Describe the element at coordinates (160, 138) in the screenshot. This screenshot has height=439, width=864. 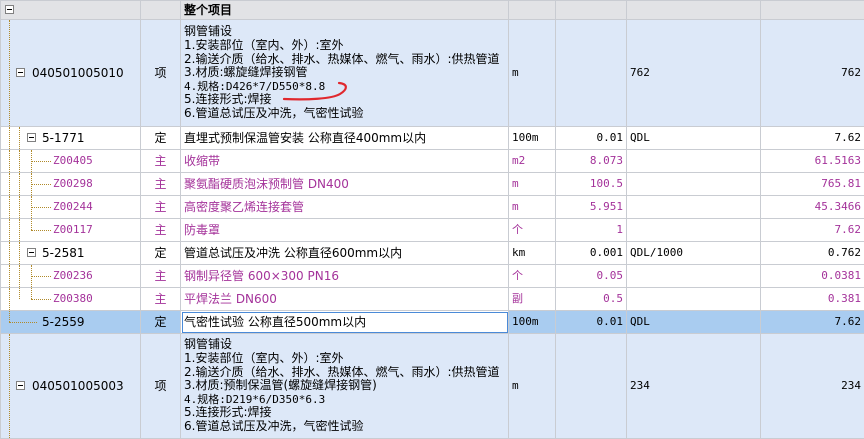
I see `item-type: 定` at that location.